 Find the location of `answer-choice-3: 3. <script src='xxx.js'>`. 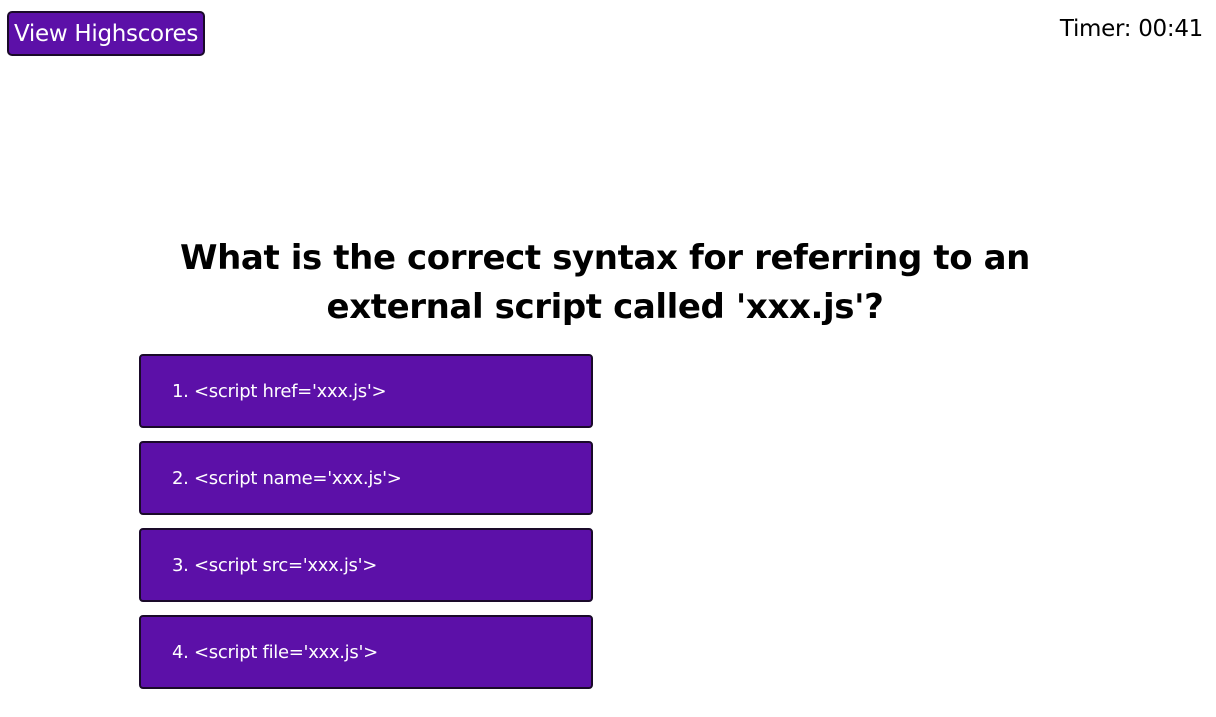

answer-choice-3: 3. <script src='xxx.js'> is located at coordinates (366, 565).